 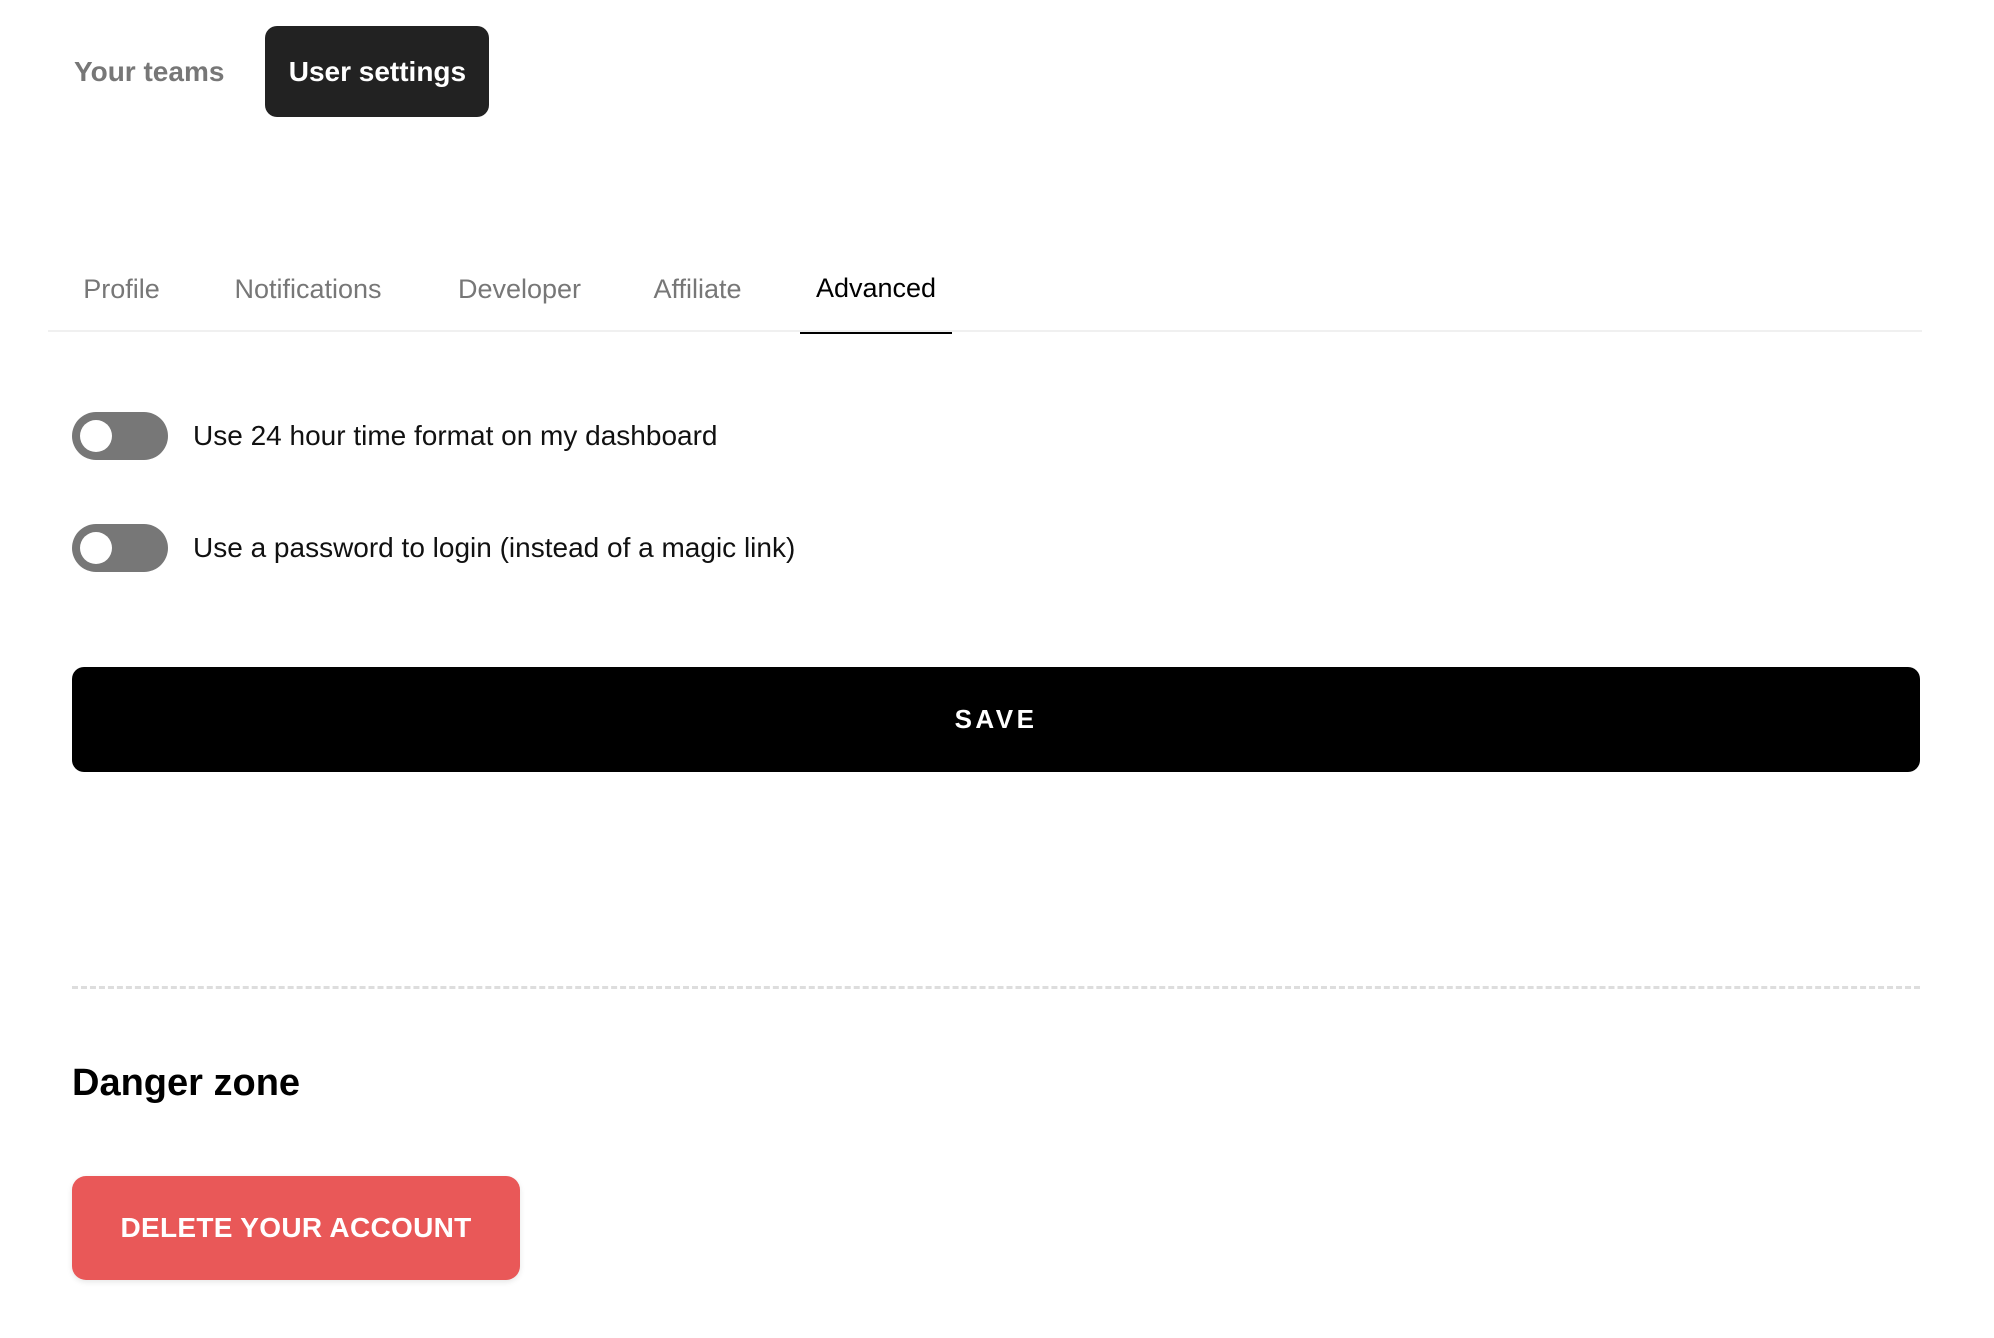 What do you see at coordinates (149, 71) in the screenshot?
I see `nav-your-teams: Your teams` at bounding box center [149, 71].